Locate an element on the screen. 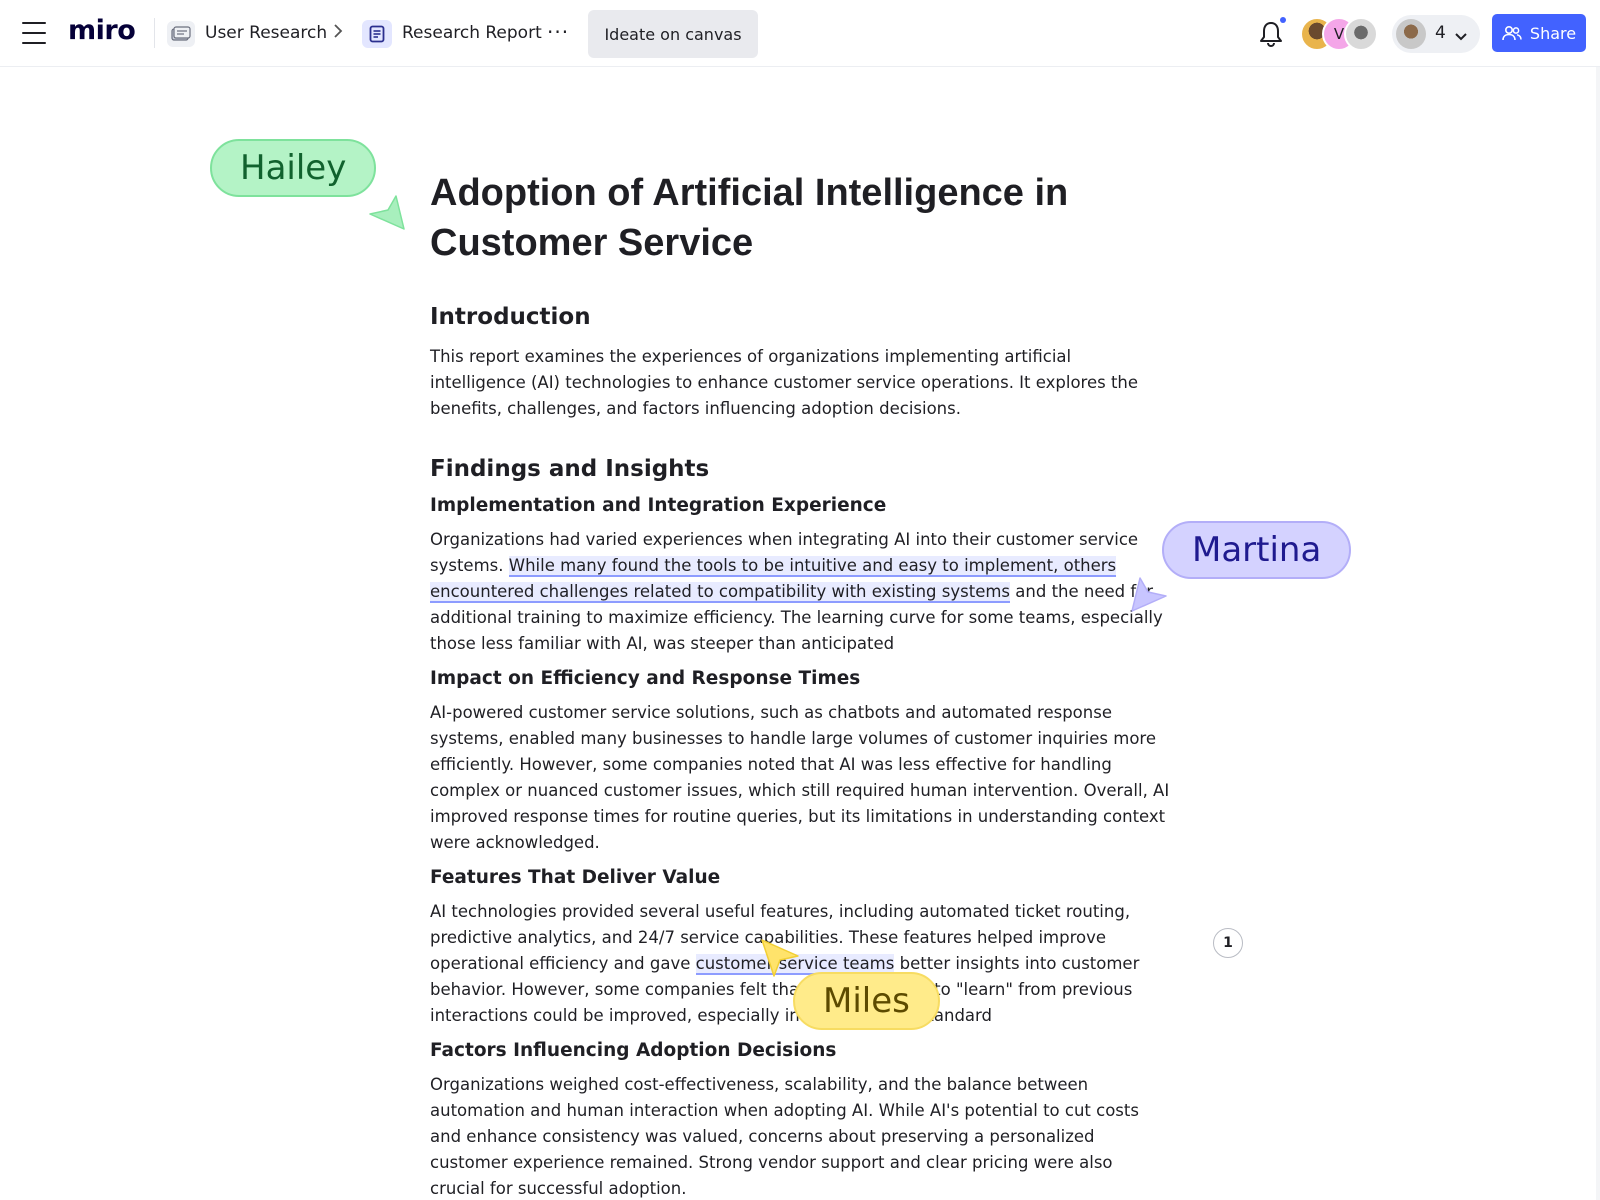  collaborator-cursor-miles: Miles is located at coordinates (866, 1001).